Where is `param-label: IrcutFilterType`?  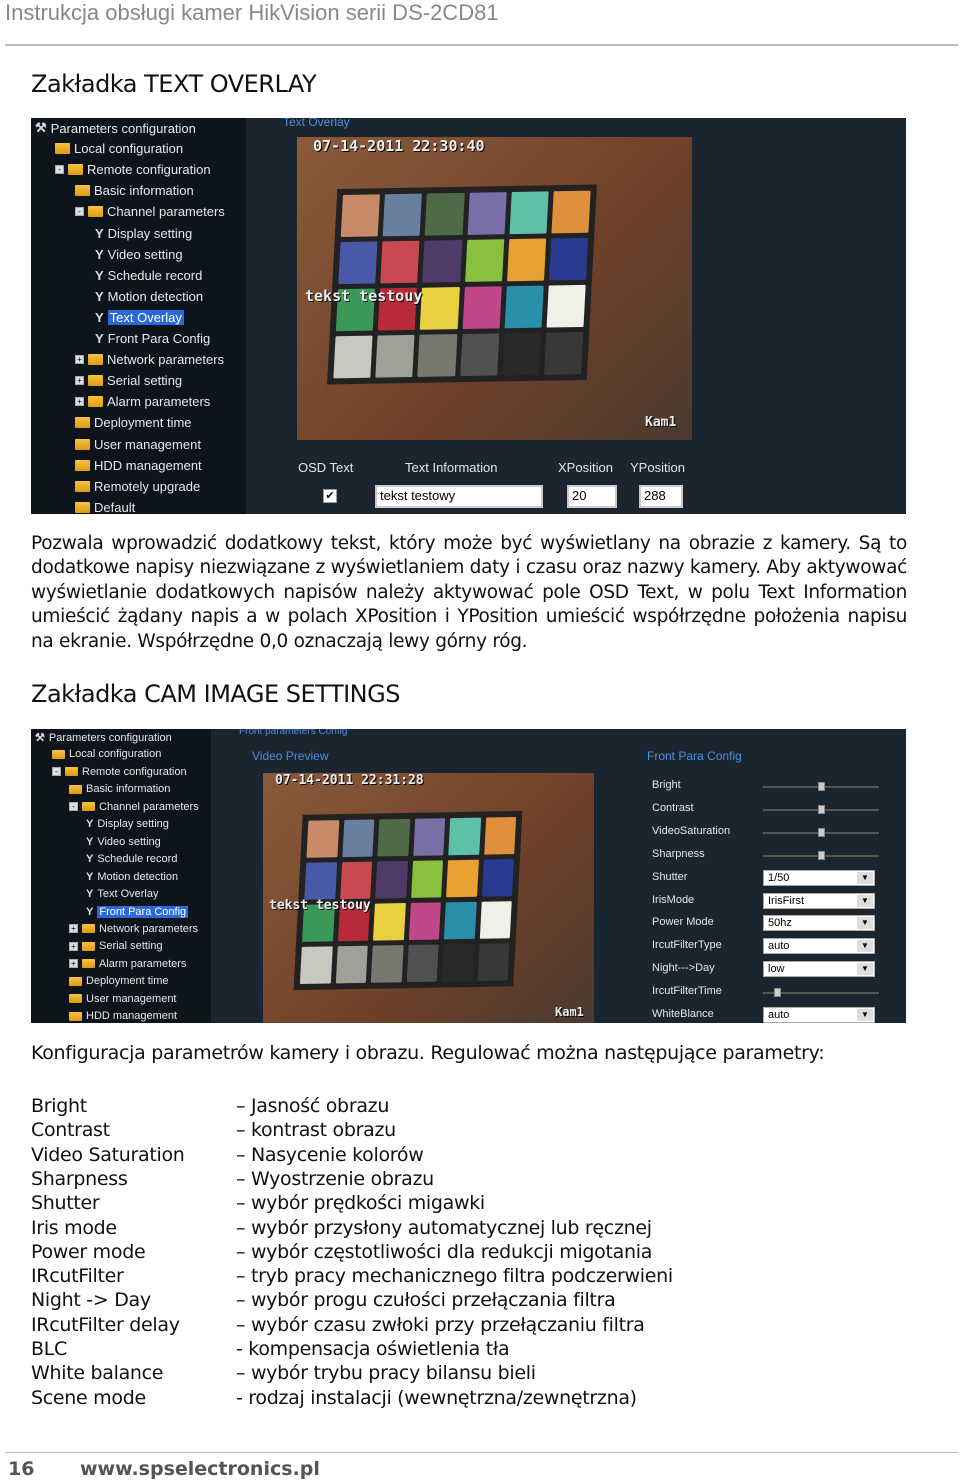 param-label: IrcutFilterType is located at coordinates (687, 945).